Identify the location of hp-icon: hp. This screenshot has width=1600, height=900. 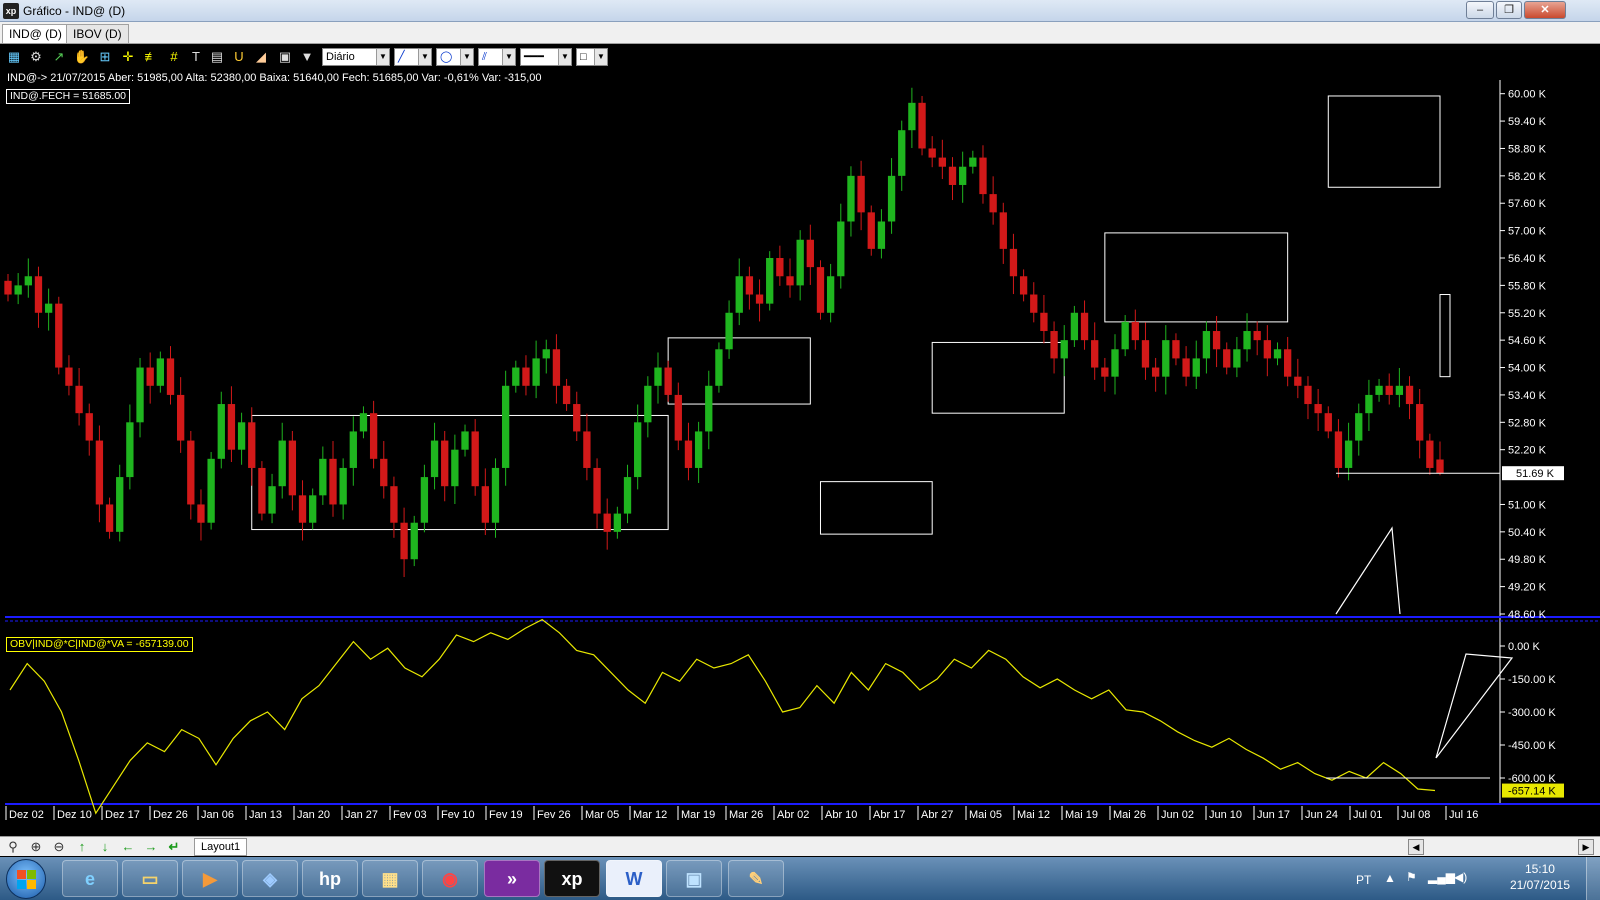
(330, 878).